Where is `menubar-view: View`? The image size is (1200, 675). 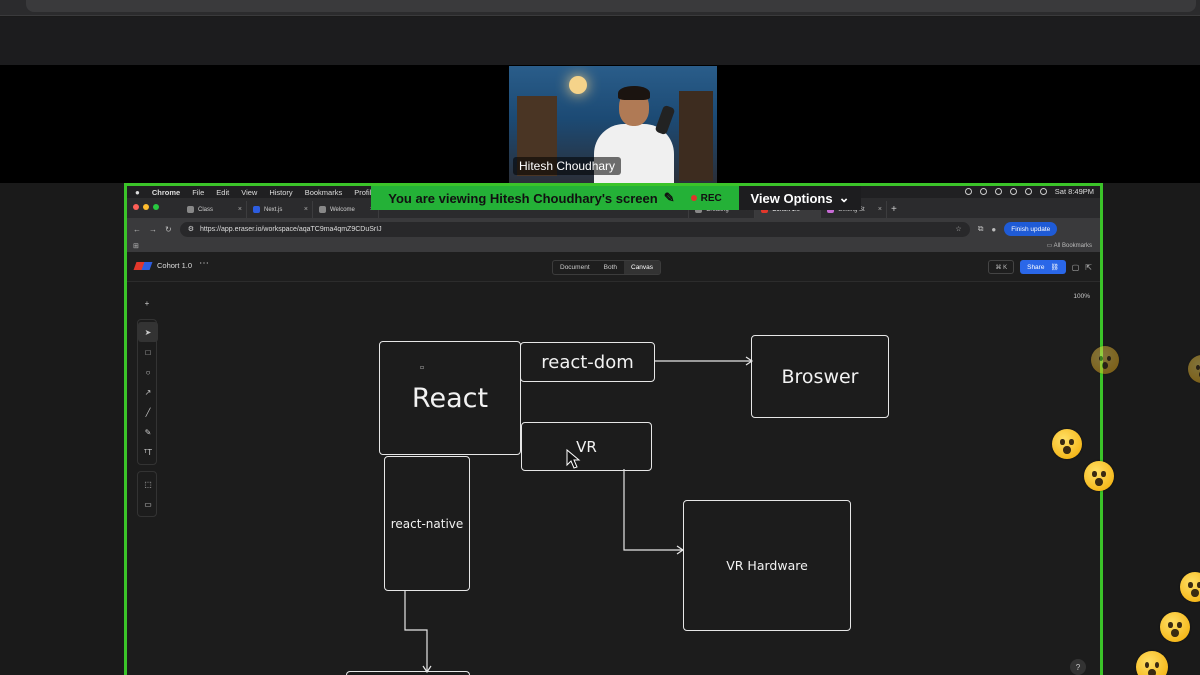
menubar-view: View is located at coordinates (249, 192).